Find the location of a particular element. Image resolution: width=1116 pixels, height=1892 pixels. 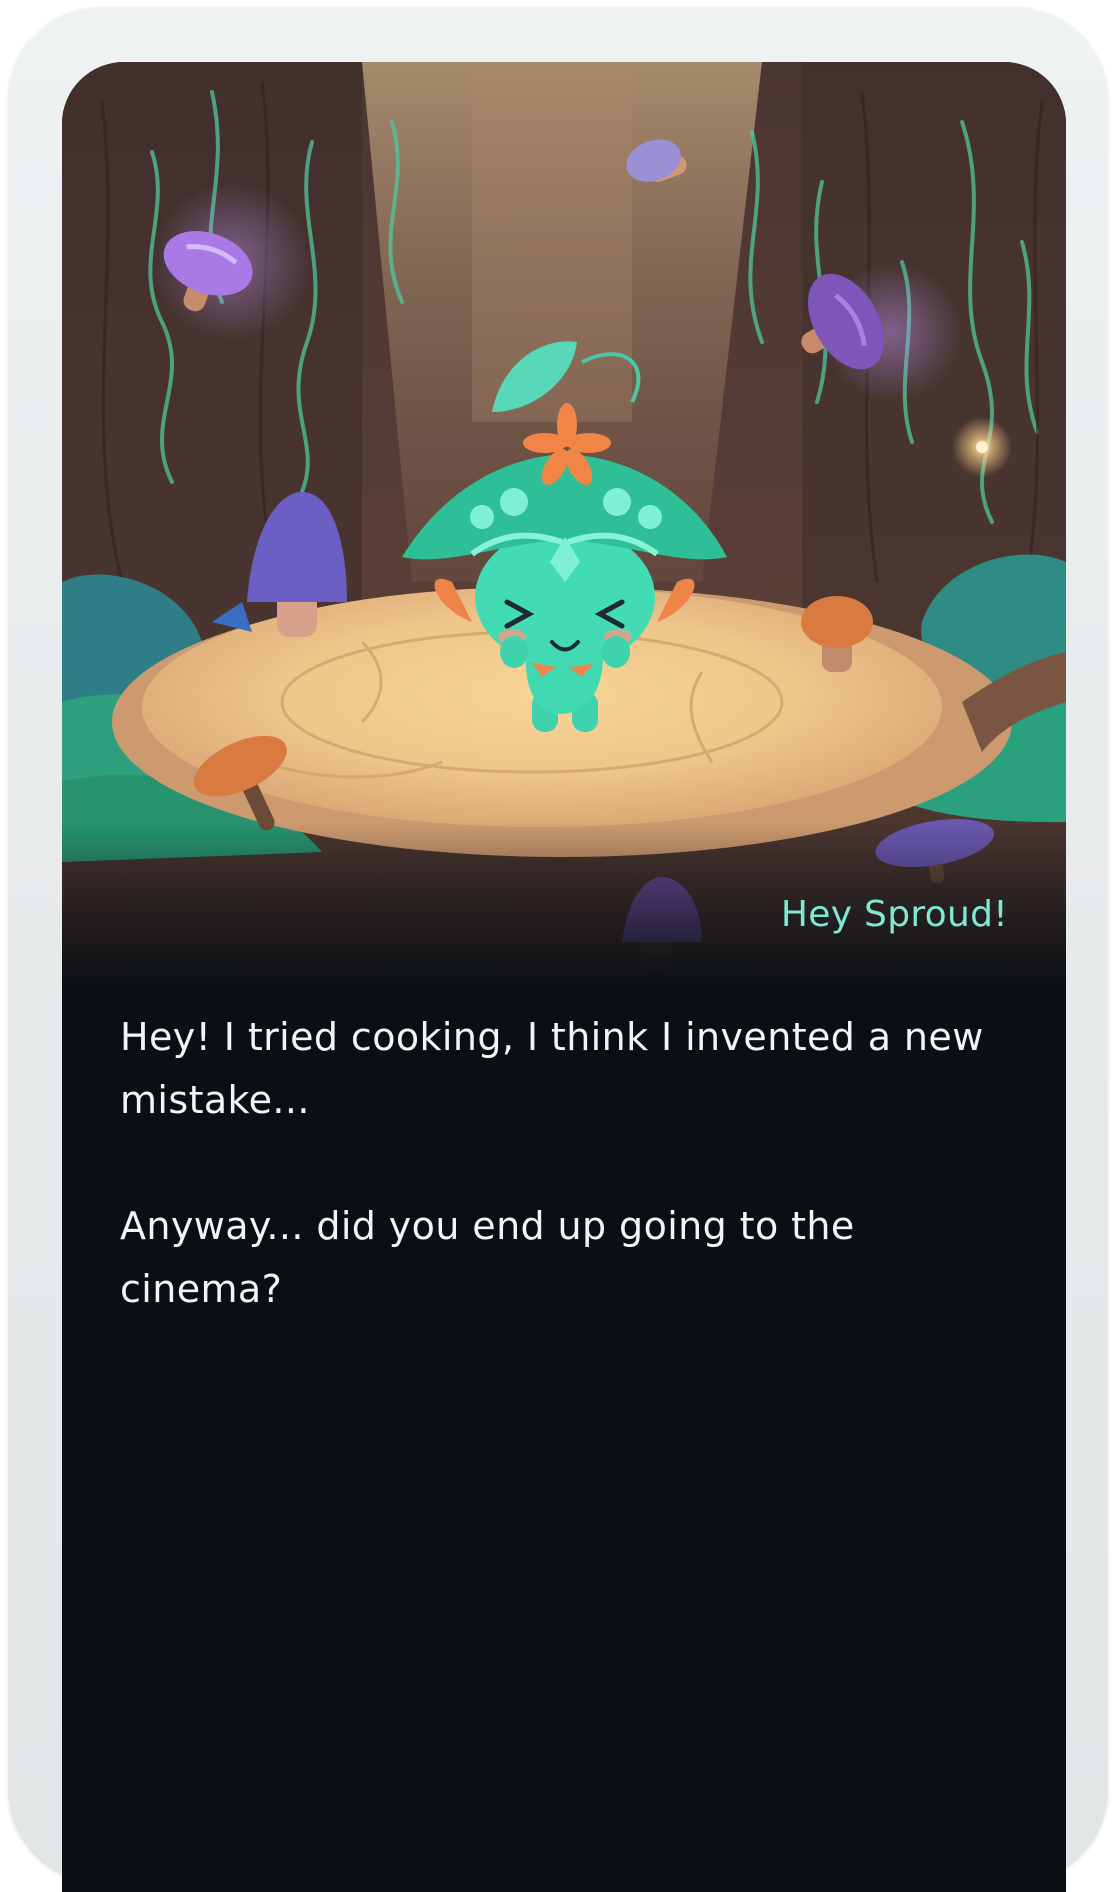

speaker-label: Hey Sproud! is located at coordinates (894, 914).